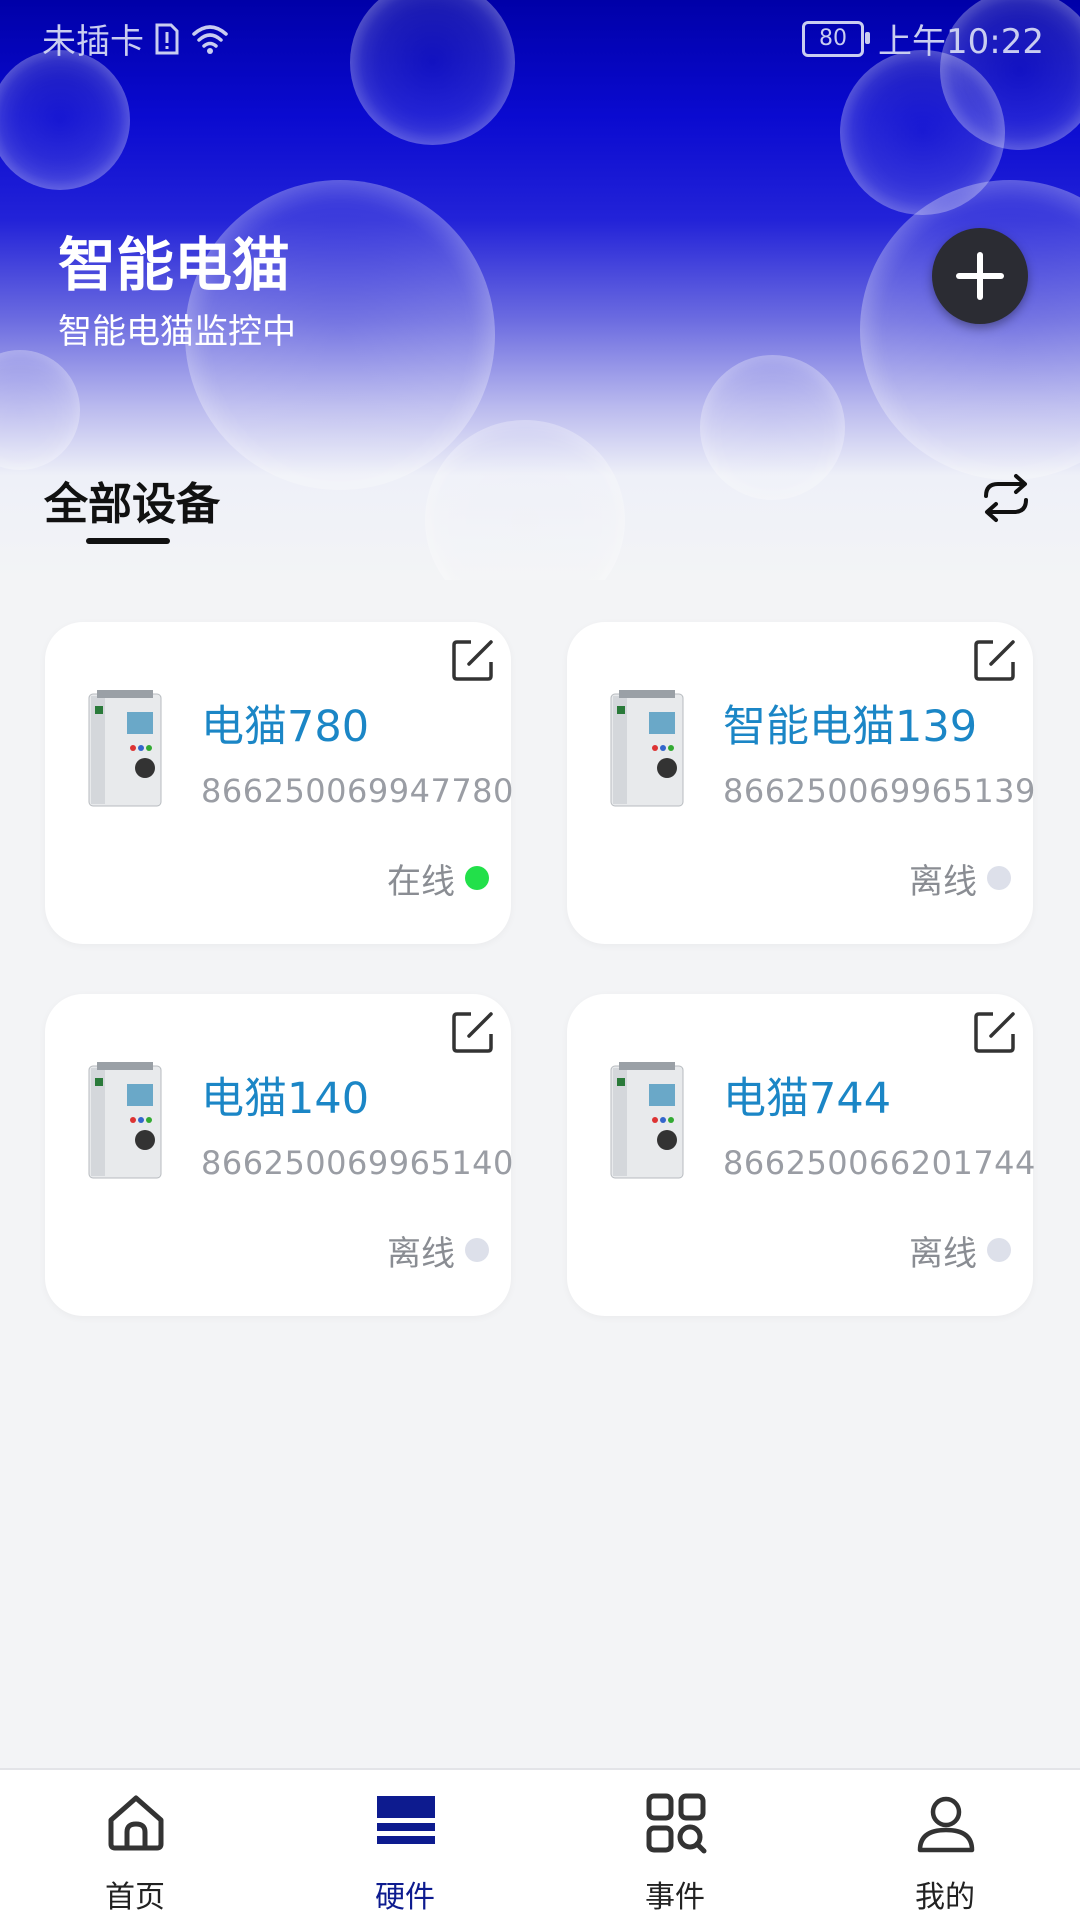 This screenshot has width=1080, height=1922. What do you see at coordinates (132, 500) in the screenshot?
I see `tab-all-devices: 全部设备` at bounding box center [132, 500].